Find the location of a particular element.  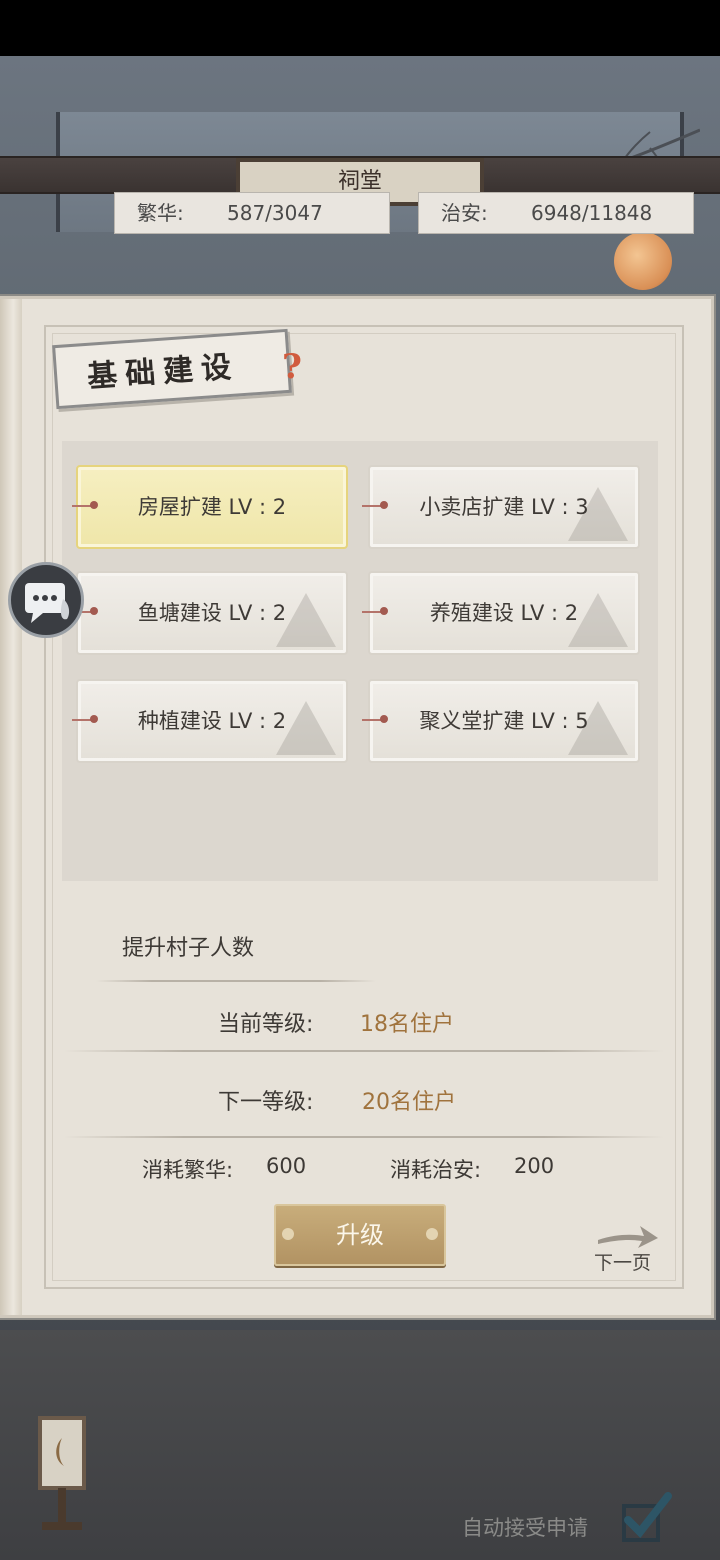

cost-security-label: 消耗治安: is located at coordinates (436, 1170).